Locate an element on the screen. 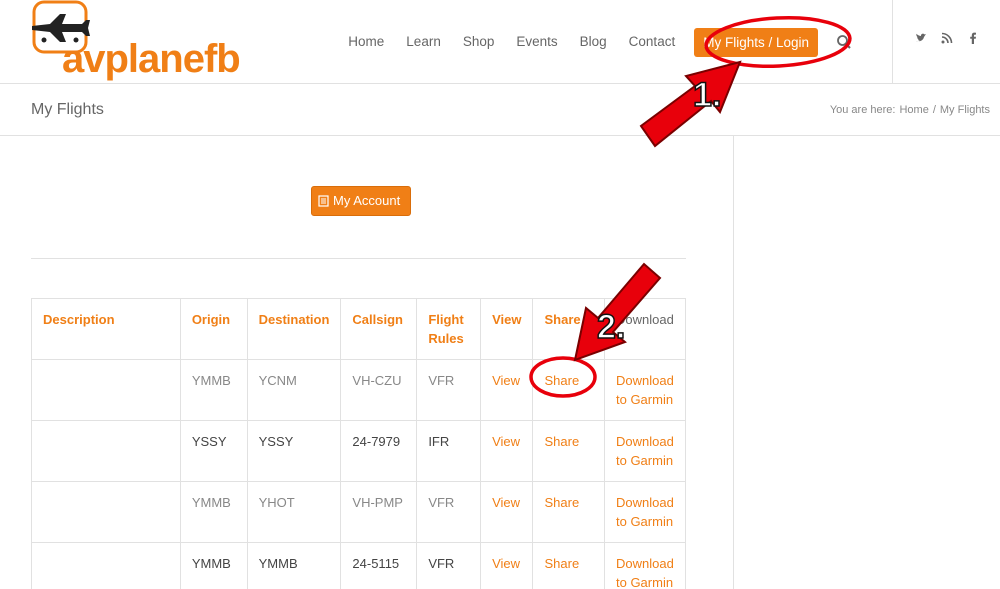  my-account-button: My Account is located at coordinates (361, 201).